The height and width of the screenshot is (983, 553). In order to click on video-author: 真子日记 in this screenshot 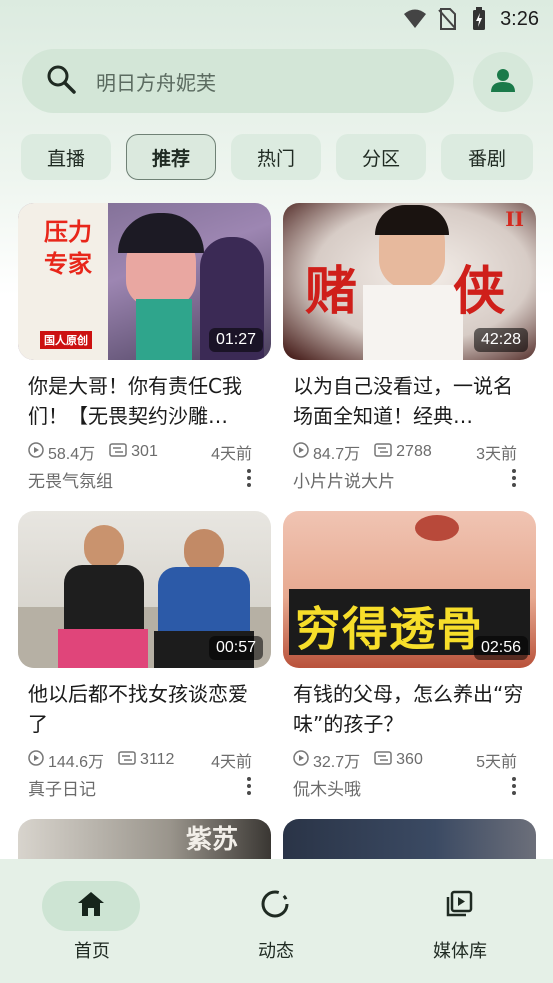, I will do `click(62, 787)`.